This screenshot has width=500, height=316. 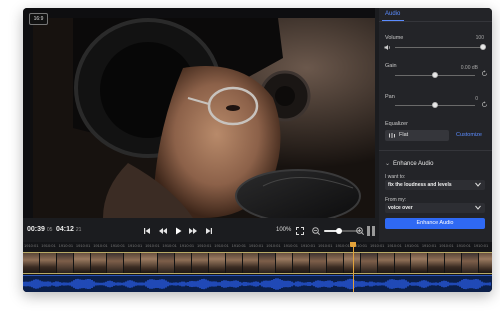 I want to click on speaker-icon, so click(x=387, y=47).